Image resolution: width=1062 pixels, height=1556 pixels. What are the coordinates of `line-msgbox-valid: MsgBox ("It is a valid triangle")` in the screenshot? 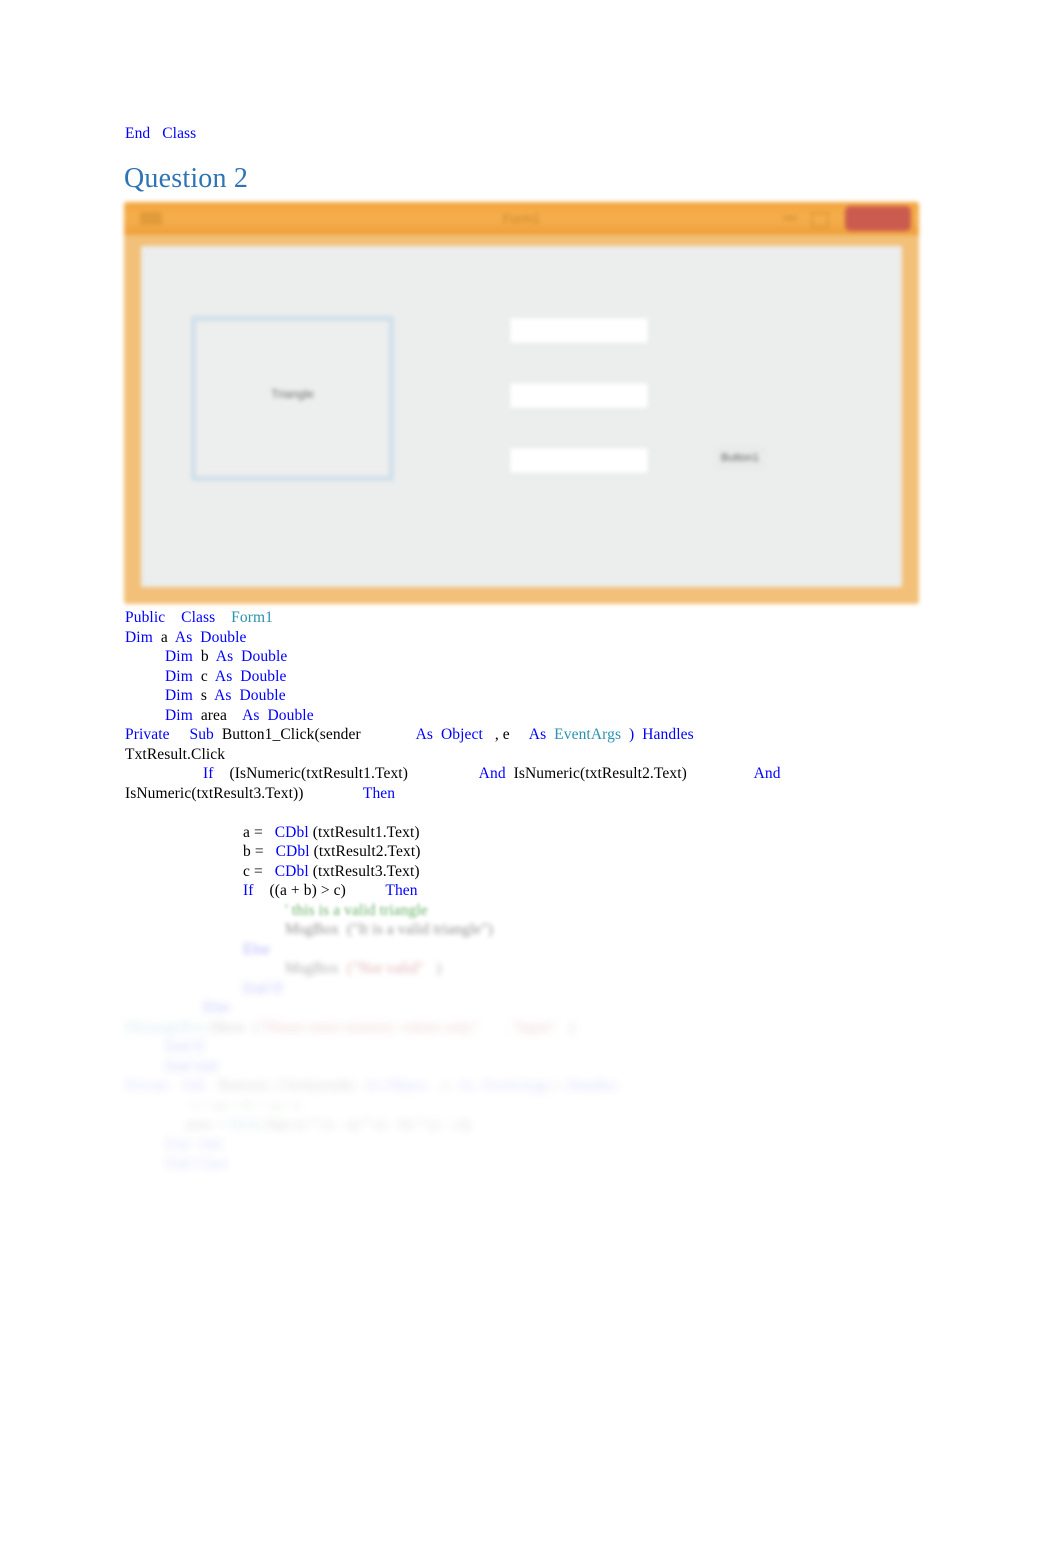 It's located at (389, 929).